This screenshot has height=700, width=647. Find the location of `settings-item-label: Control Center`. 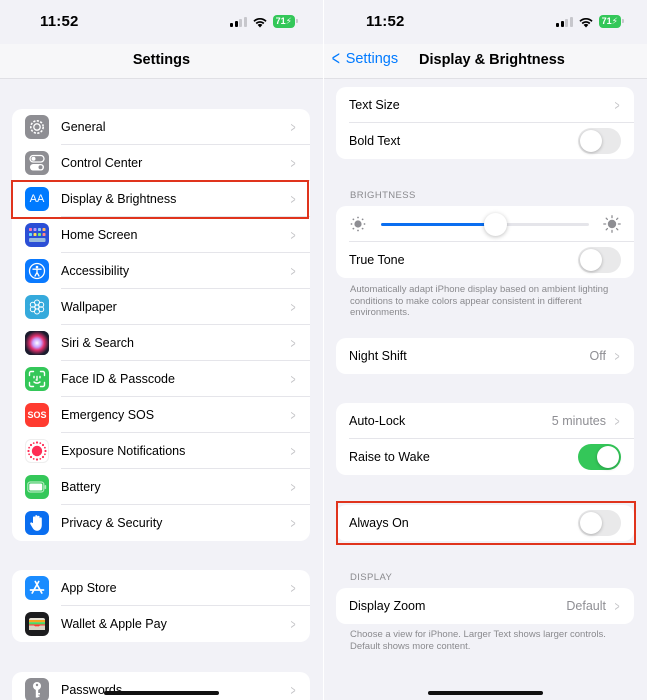

settings-item-label: Control Center is located at coordinates (102, 163).